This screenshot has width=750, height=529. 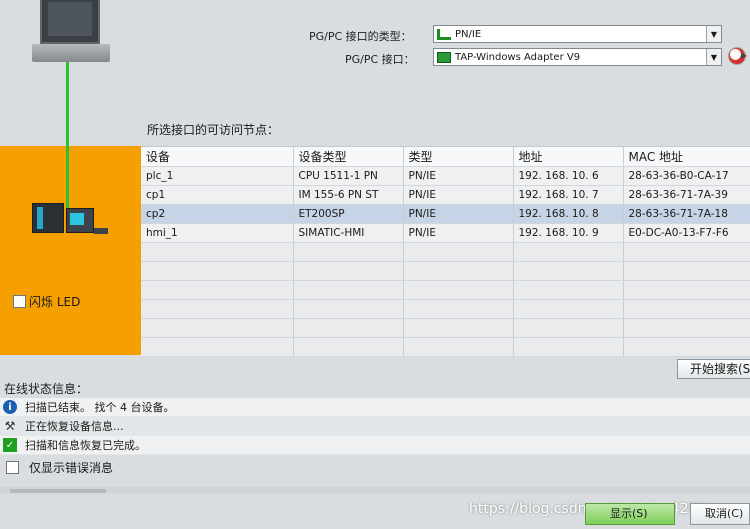 I want to click on cell-device-type: SIMATIC-HMI, so click(x=348, y=233).